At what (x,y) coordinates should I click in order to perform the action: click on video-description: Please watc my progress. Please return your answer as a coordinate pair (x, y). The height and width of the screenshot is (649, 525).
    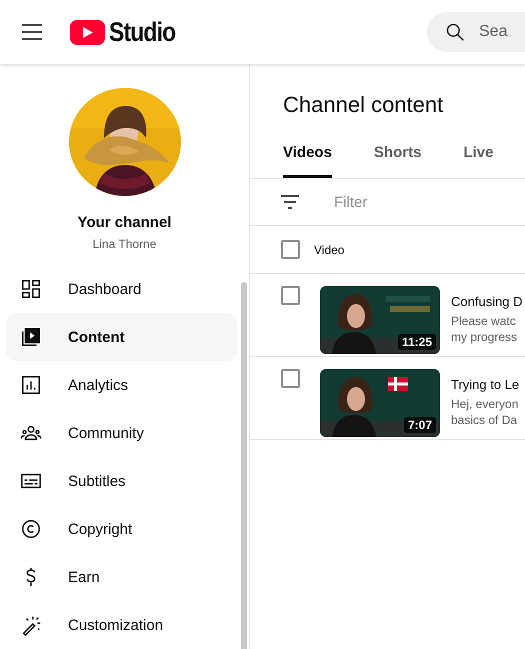
    Looking at the image, I should click on (484, 329).